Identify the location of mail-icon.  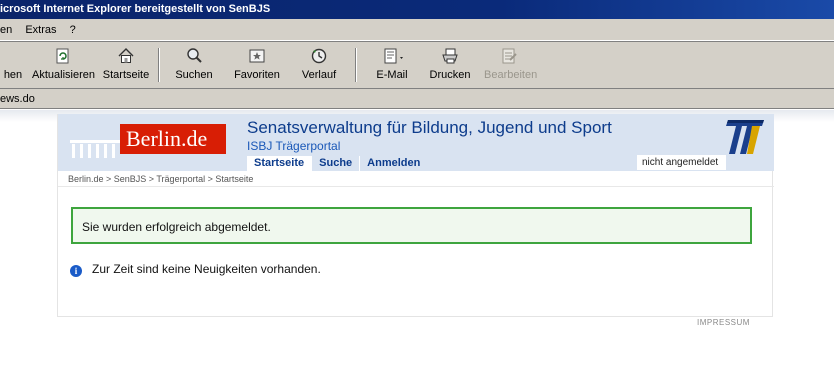
(392, 56).